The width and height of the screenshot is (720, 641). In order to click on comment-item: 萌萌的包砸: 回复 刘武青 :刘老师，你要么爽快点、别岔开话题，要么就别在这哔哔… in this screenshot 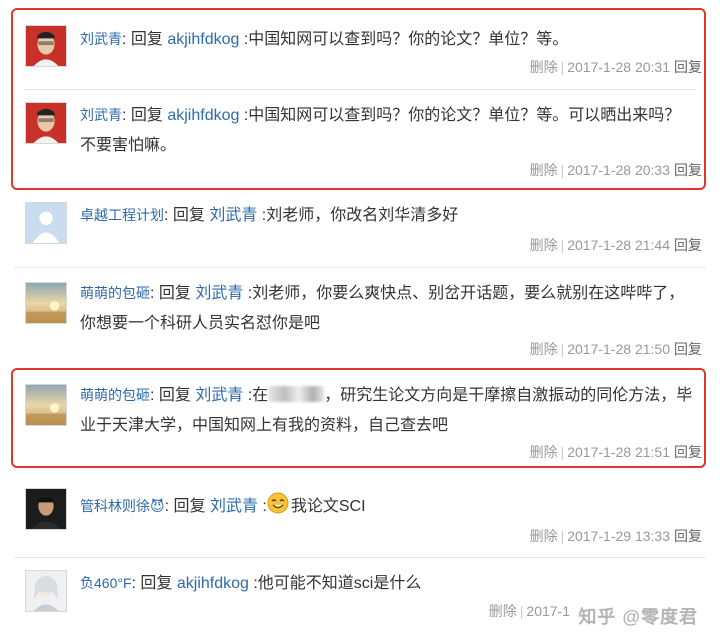, I will do `click(360, 316)`.